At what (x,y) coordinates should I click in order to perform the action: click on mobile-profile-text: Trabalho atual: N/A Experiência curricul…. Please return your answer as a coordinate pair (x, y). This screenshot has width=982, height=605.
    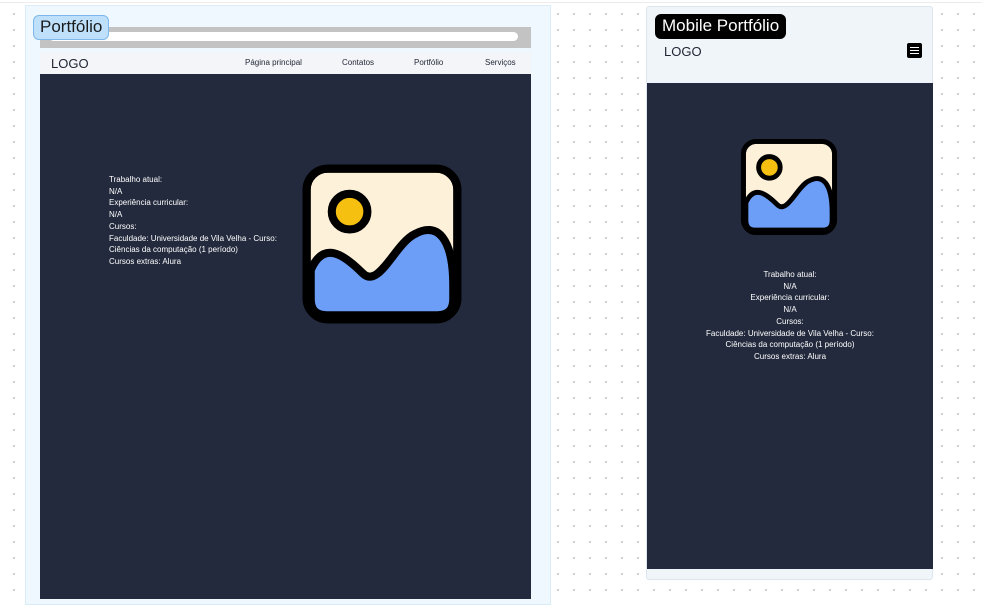
    Looking at the image, I should click on (790, 316).